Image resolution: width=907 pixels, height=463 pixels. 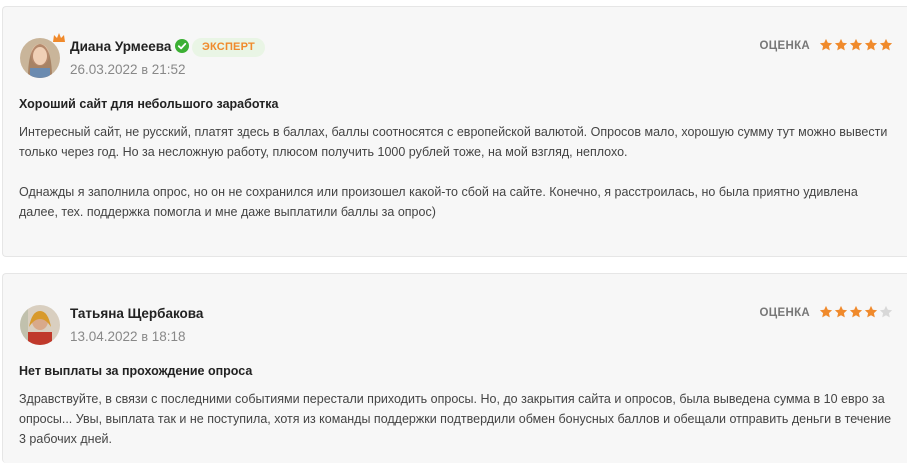 What do you see at coordinates (136, 371) in the screenshot?
I see `review-title: Нет выплаты за прохождение опроса` at bounding box center [136, 371].